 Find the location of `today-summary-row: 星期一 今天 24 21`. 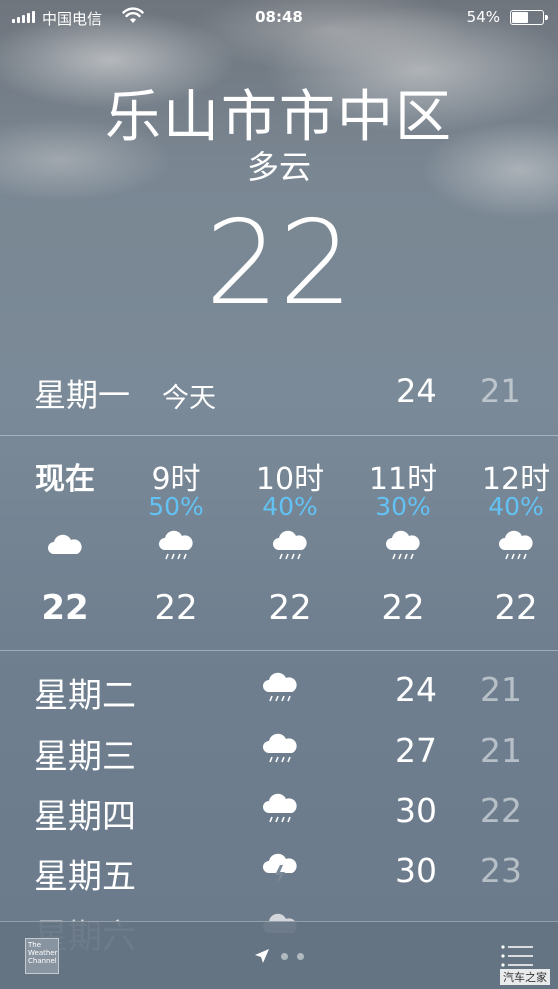

today-summary-row: 星期一 今天 24 21 is located at coordinates (279, 390).